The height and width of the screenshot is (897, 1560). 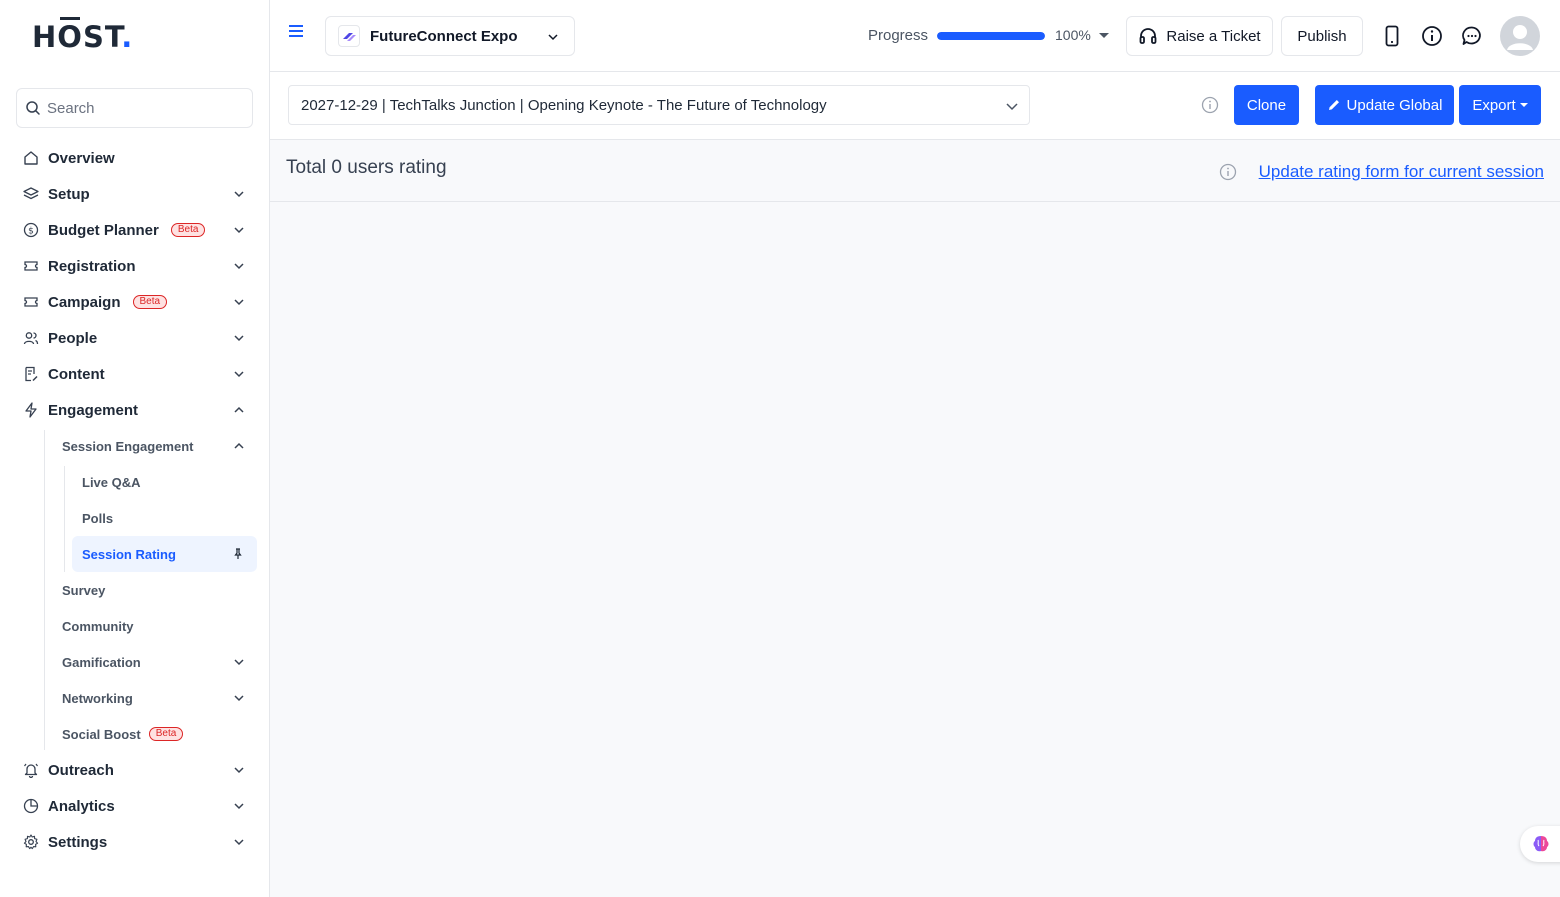 What do you see at coordinates (154, 698) in the screenshot?
I see `nav-networking: Networking` at bounding box center [154, 698].